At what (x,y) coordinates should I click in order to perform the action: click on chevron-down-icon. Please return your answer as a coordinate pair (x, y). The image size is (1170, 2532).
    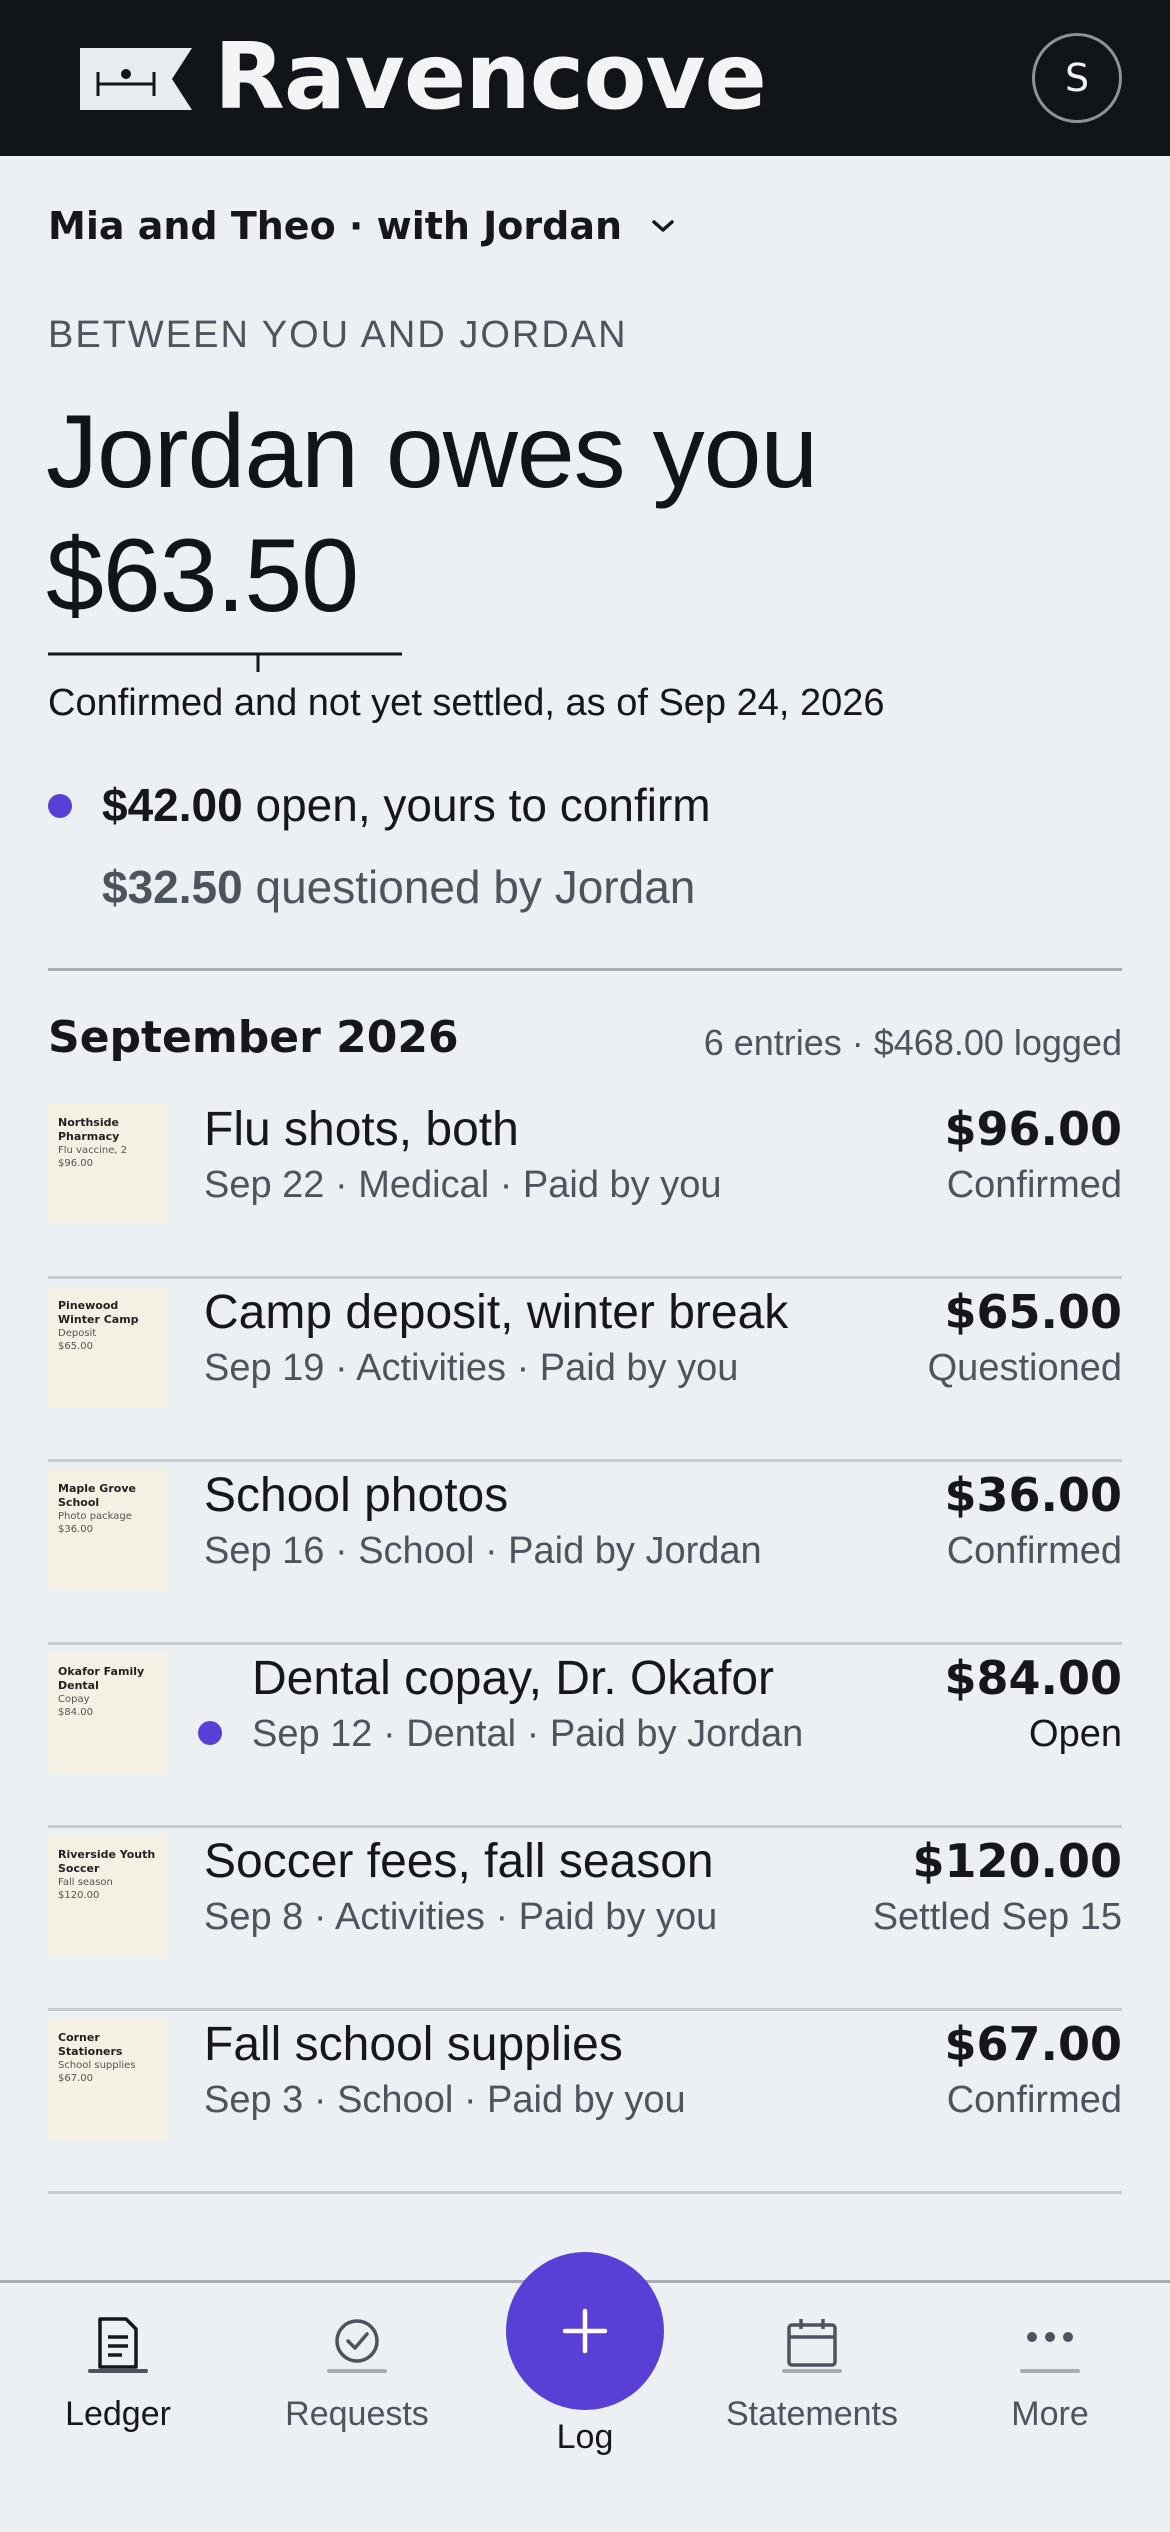
    Looking at the image, I should click on (663, 226).